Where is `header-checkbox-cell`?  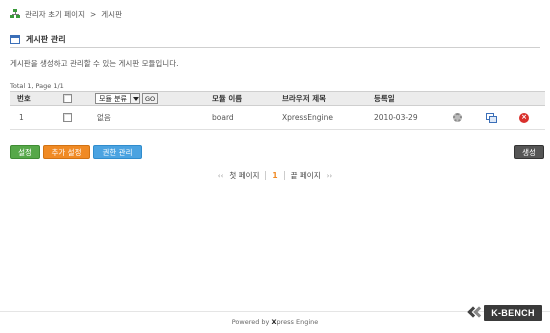
header-checkbox-cell is located at coordinates (67, 98).